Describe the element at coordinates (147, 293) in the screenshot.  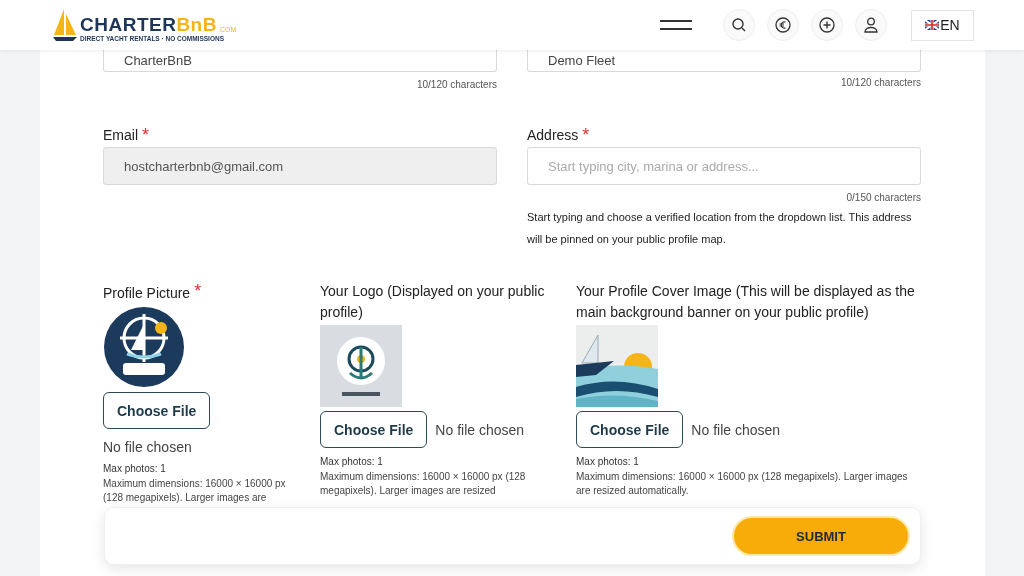
I see `field-label: Profile Picture` at that location.